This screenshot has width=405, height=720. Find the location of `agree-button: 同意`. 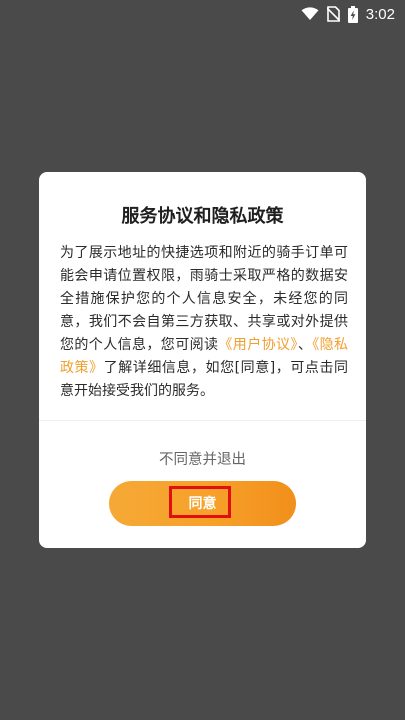

agree-button: 同意 is located at coordinates (202, 503).